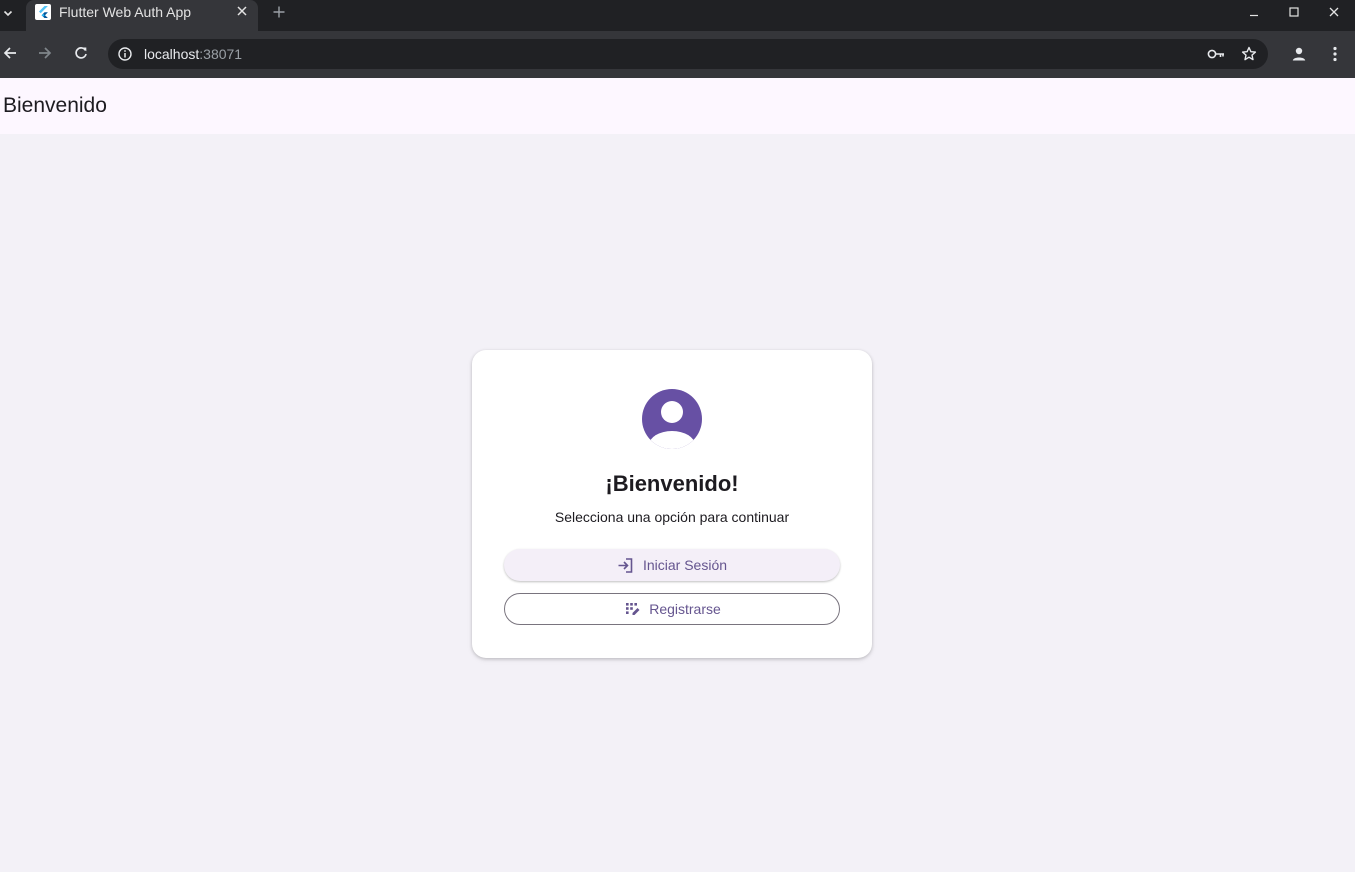 The height and width of the screenshot is (872, 1355). Describe the element at coordinates (1299, 54) in the screenshot. I see `profile-icon` at that location.